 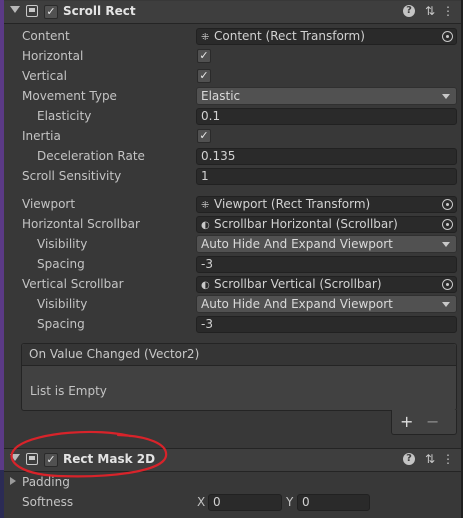 I want to click on vertical-checkbox: ✓, so click(x=204, y=76).